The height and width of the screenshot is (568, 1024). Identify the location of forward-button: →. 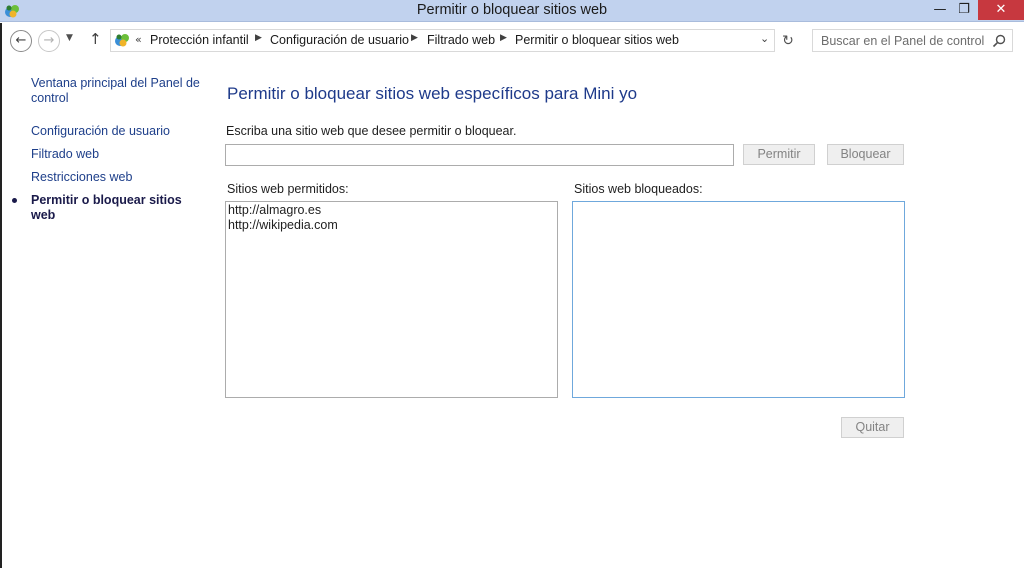
(49, 41).